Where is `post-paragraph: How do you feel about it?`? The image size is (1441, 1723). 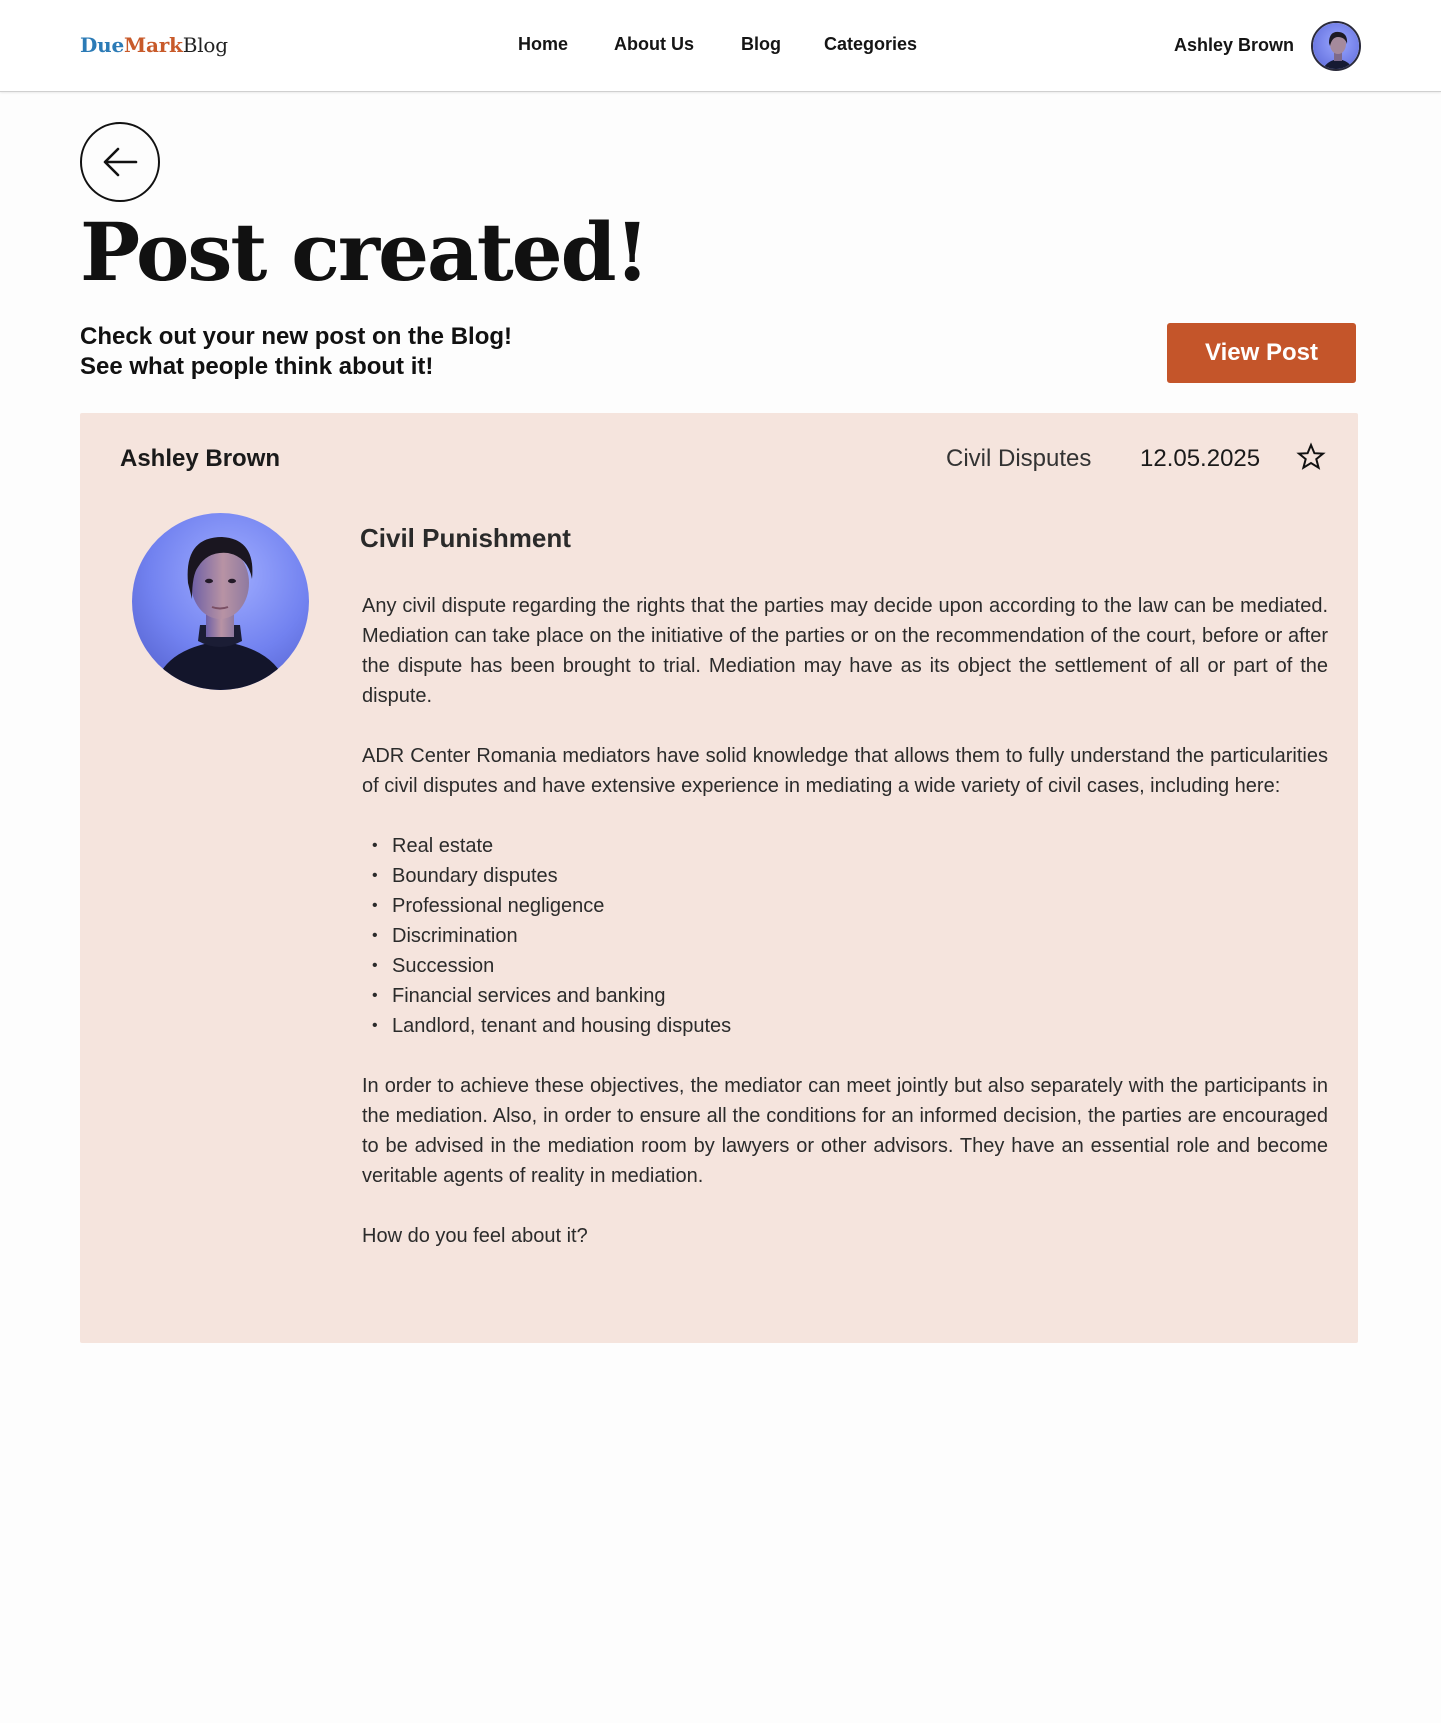 post-paragraph: How do you feel about it? is located at coordinates (475, 1236).